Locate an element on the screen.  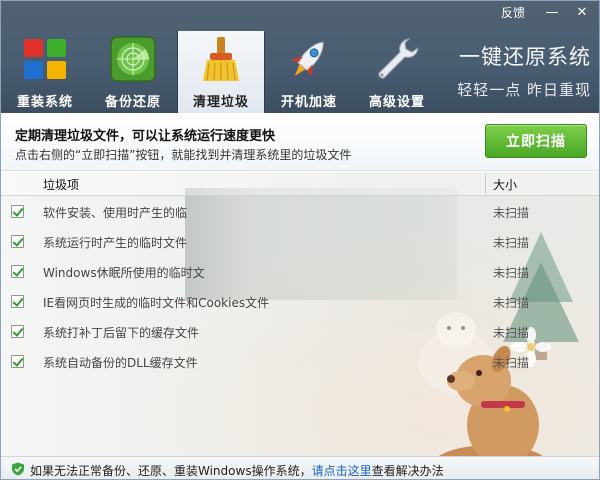
item-name: 系统自动备份的DLL缓存文件 is located at coordinates (120, 363).